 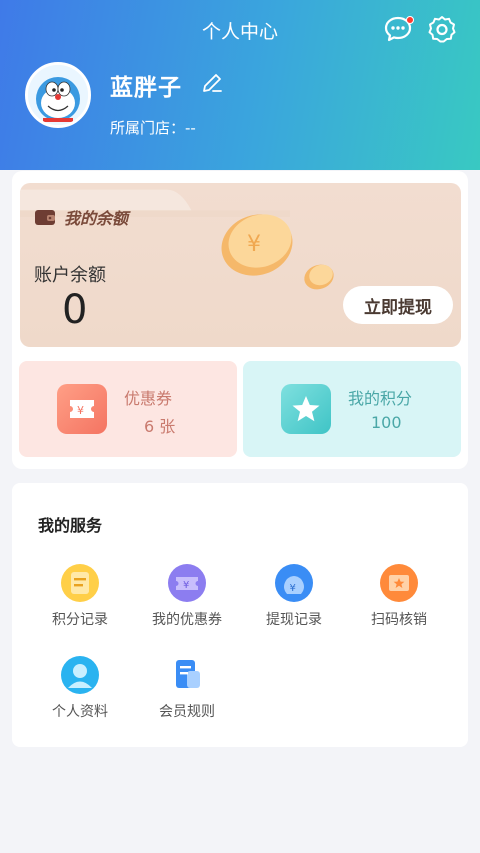 I want to click on coupon-label: 优惠券, so click(x=148, y=398).